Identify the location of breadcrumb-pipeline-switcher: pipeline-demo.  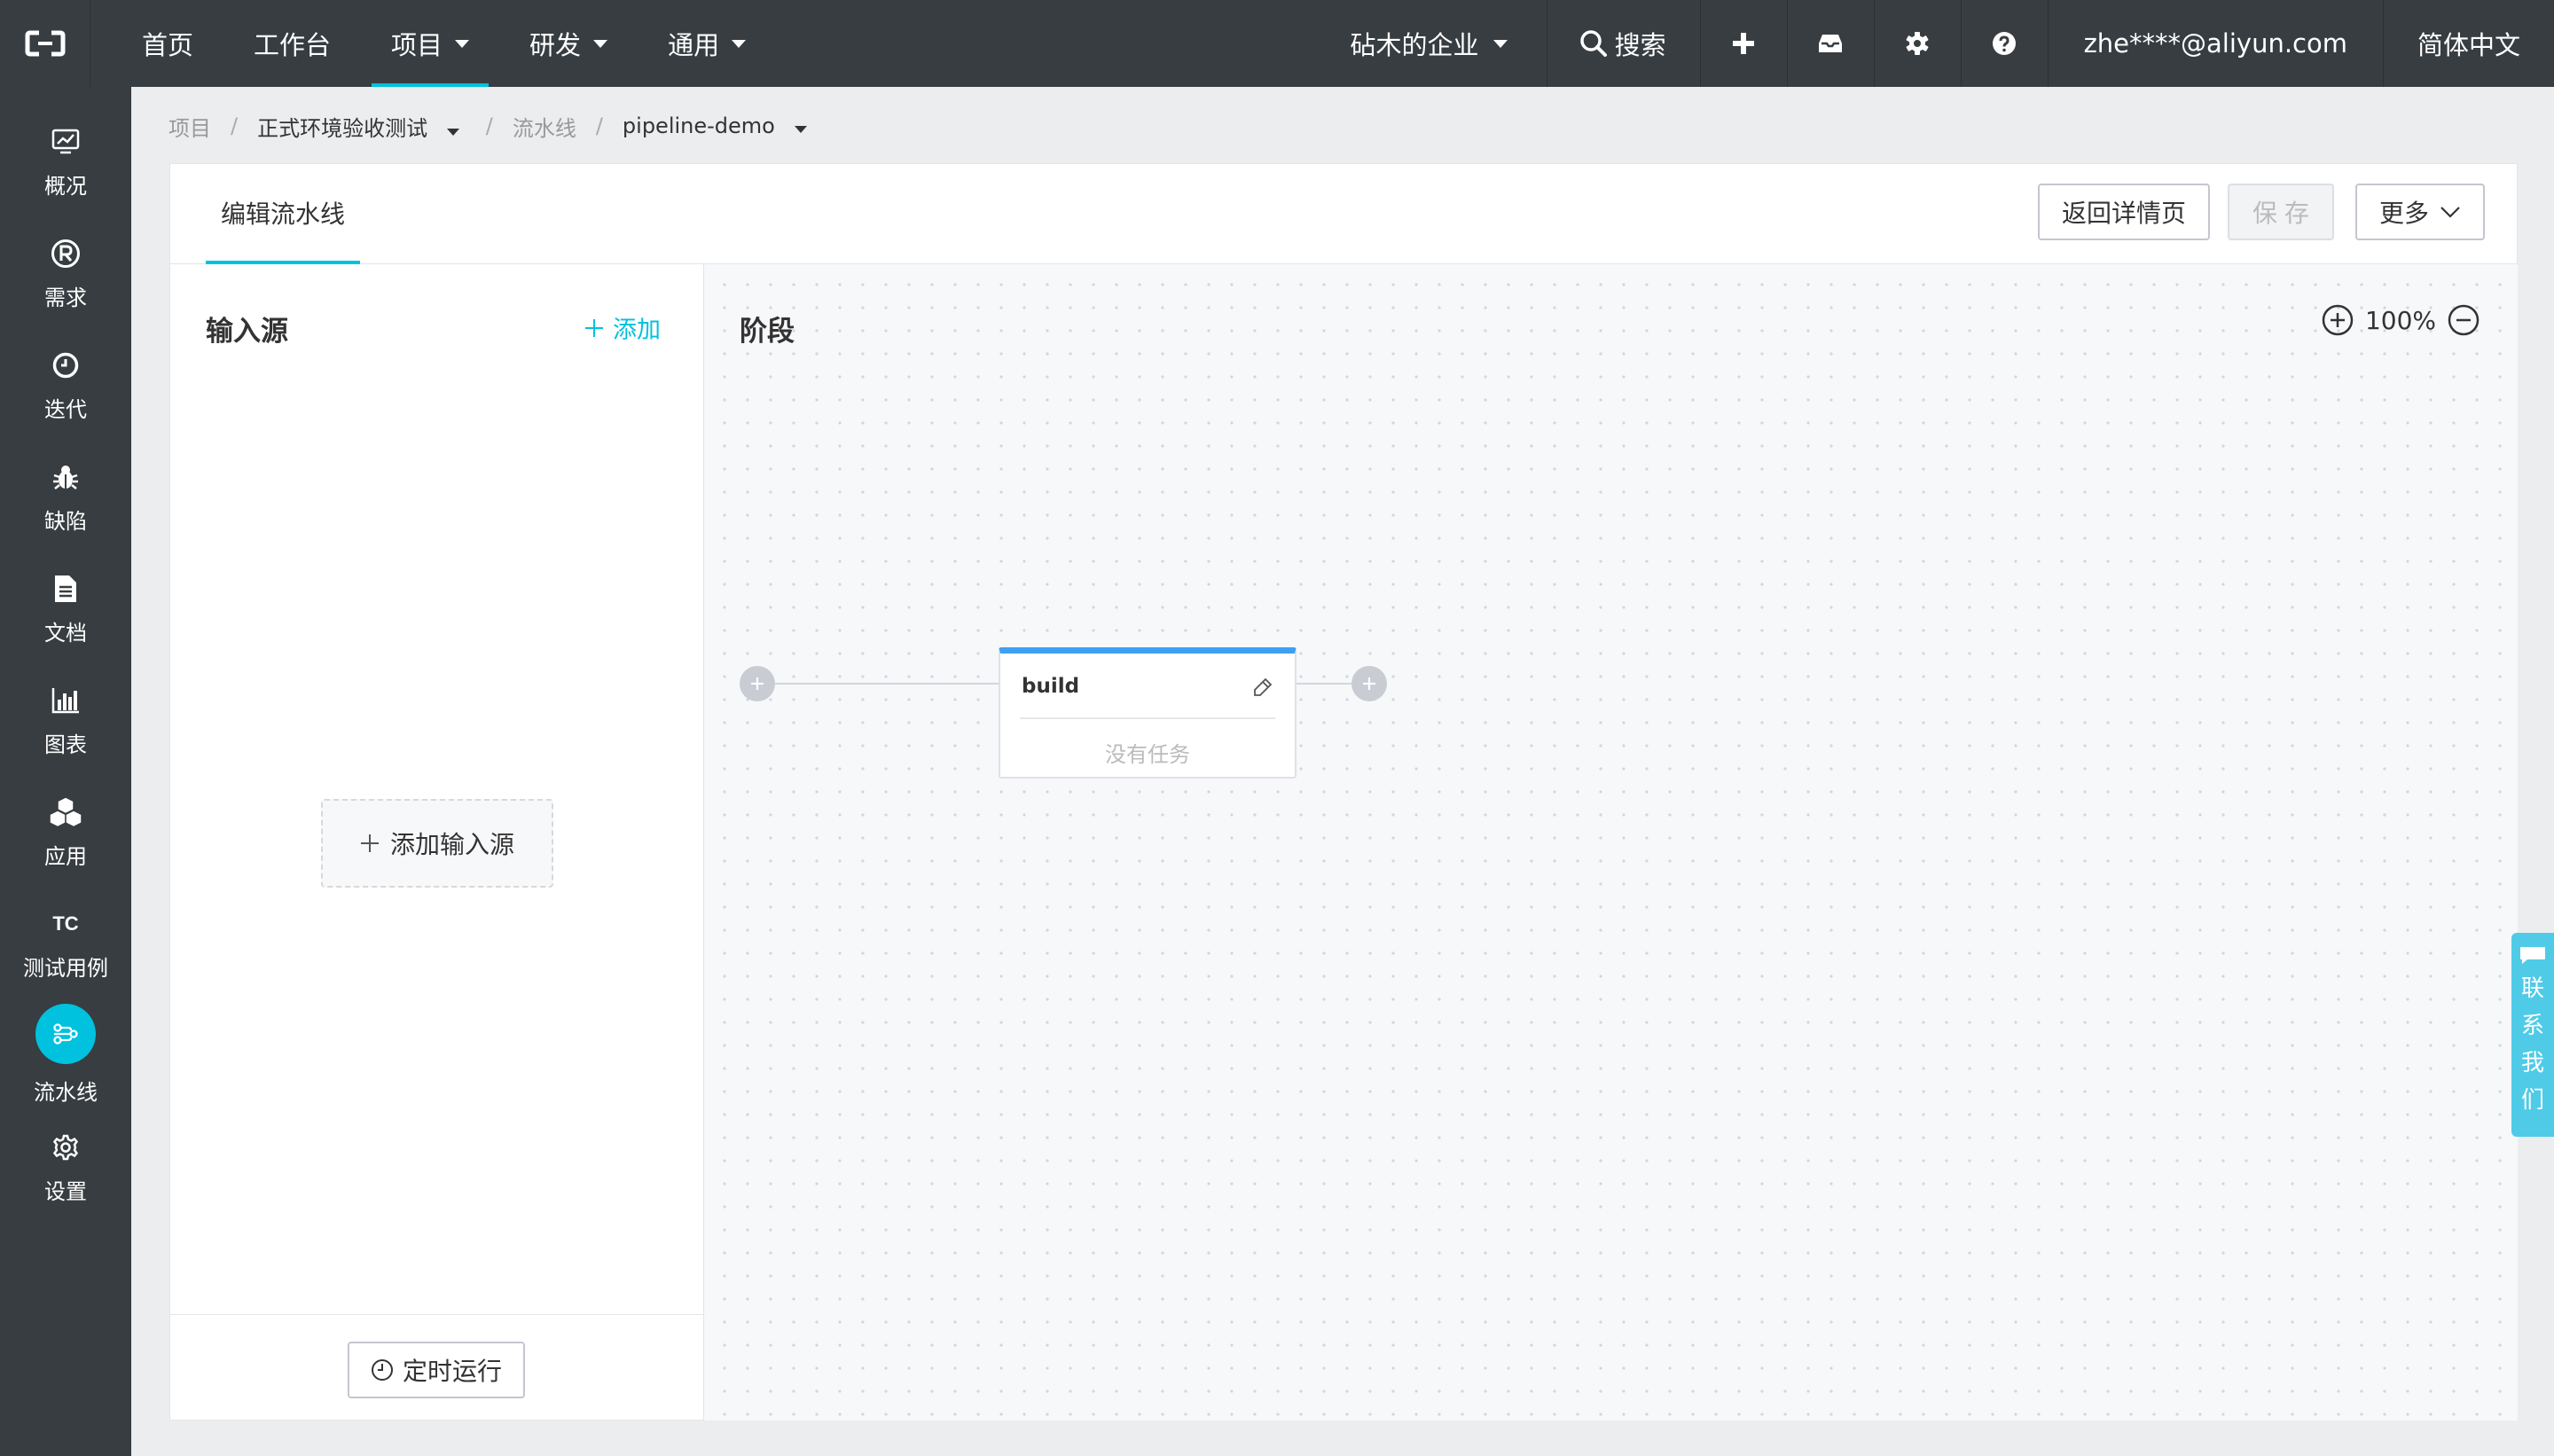
(715, 126).